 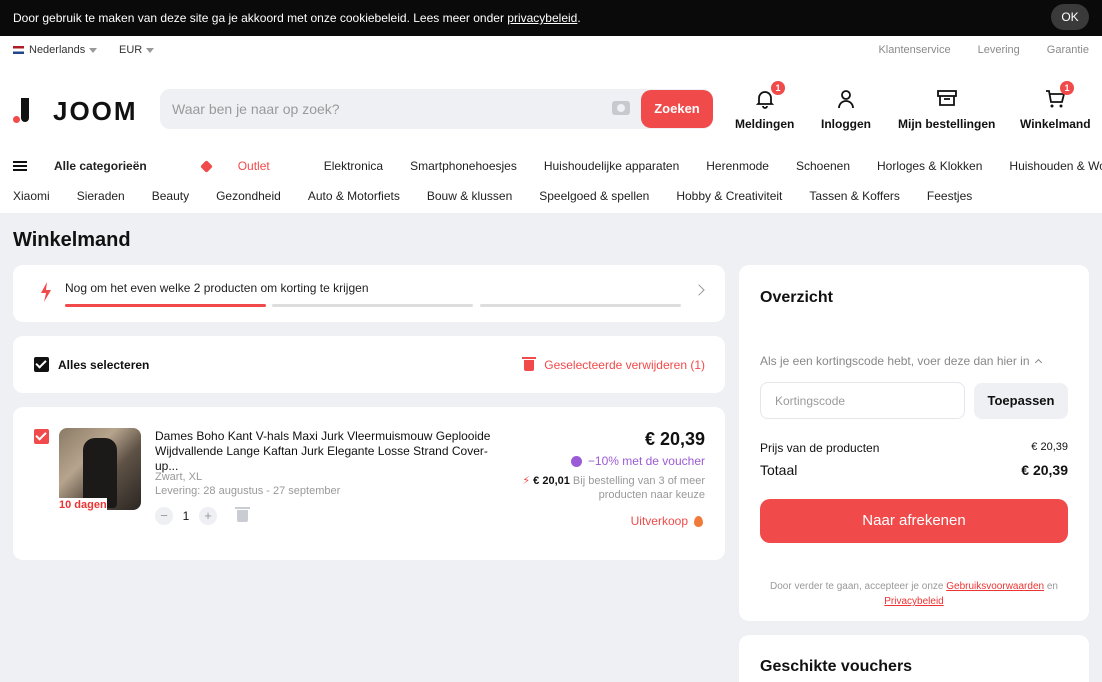 What do you see at coordinates (248, 491) in the screenshot?
I see `delivery-dates: Levering: 28 augustus - 27 september` at bounding box center [248, 491].